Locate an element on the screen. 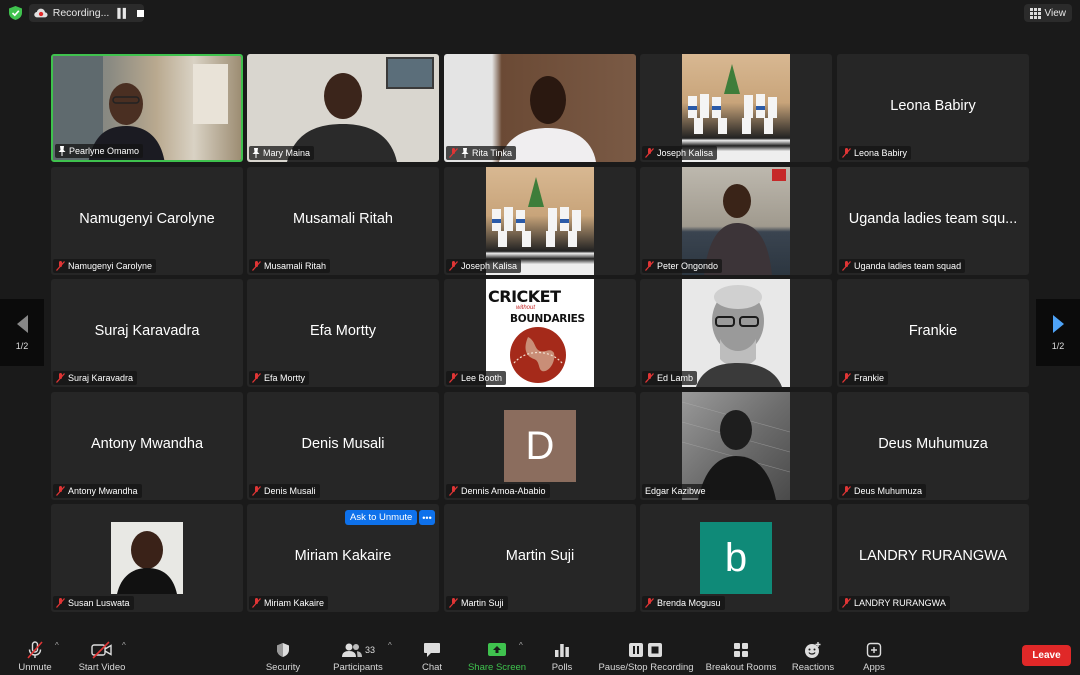  share-options-caret: ^ is located at coordinates (521, 645).